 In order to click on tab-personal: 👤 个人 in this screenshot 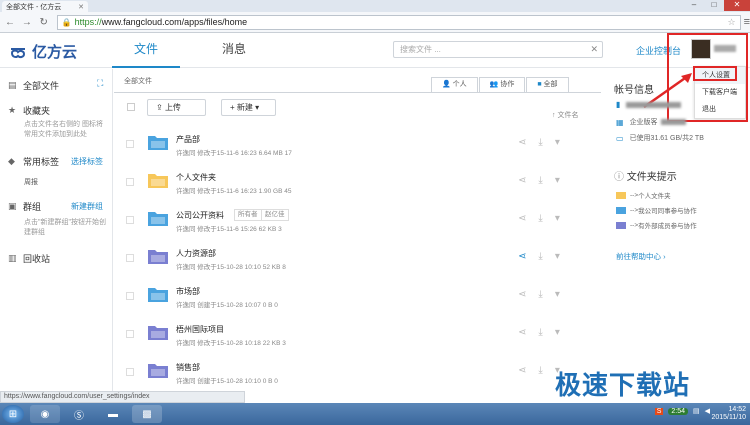, I will do `click(454, 84)`.